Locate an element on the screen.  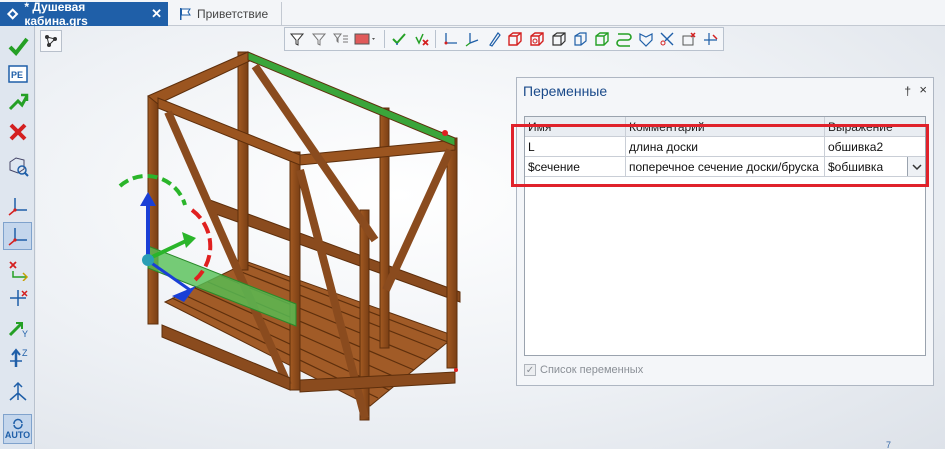
tab-welcome: Приветствие is located at coordinates (227, 14).